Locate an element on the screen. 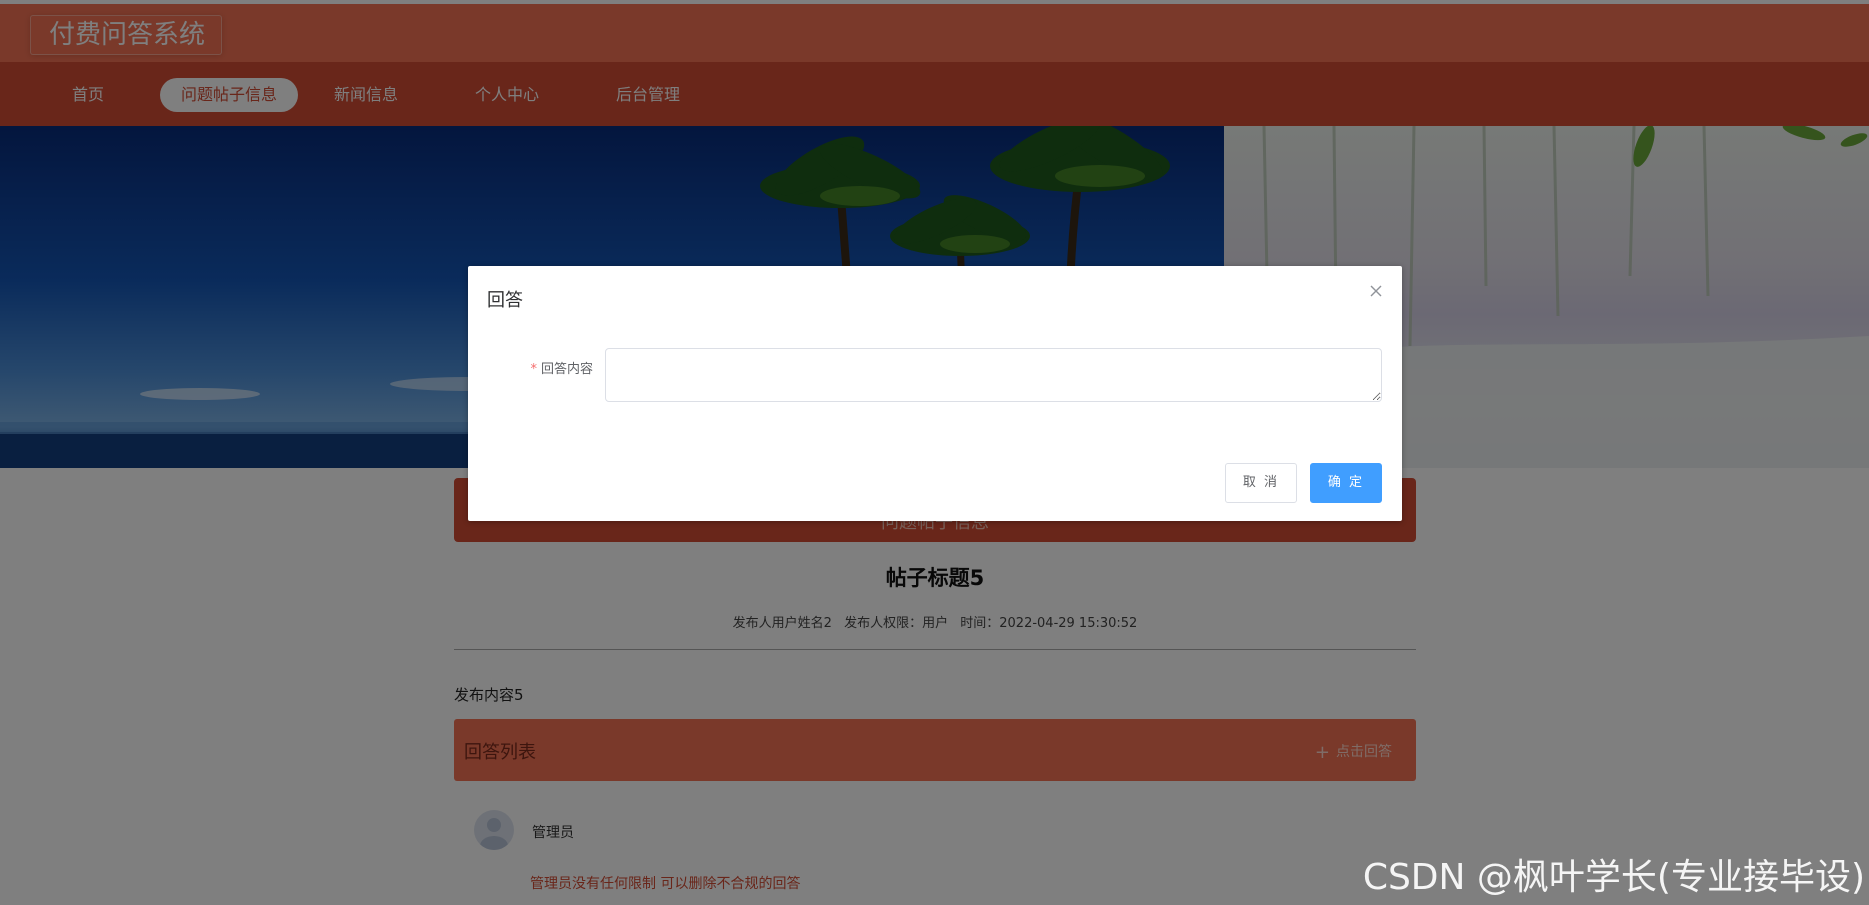 Image resolution: width=1869 pixels, height=905 pixels. answer-dialog: 回答 * 回答内容 取 消 确 定 is located at coordinates (935, 393).